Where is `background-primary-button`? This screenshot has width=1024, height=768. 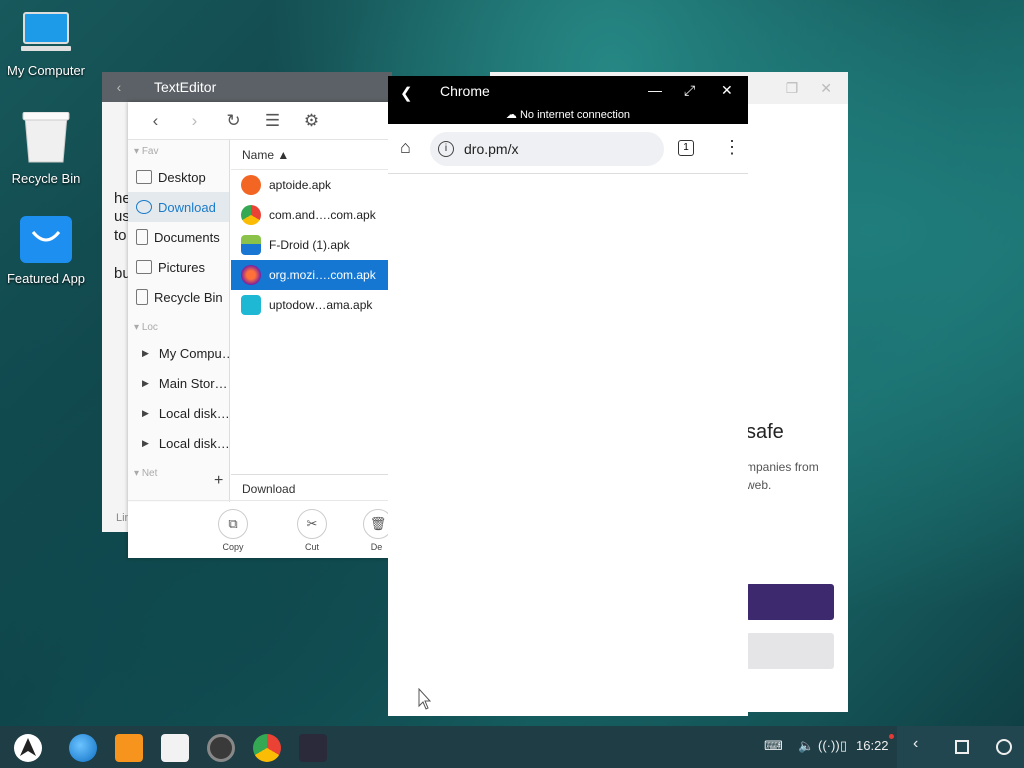
background-primary-button is located at coordinates (790, 602).